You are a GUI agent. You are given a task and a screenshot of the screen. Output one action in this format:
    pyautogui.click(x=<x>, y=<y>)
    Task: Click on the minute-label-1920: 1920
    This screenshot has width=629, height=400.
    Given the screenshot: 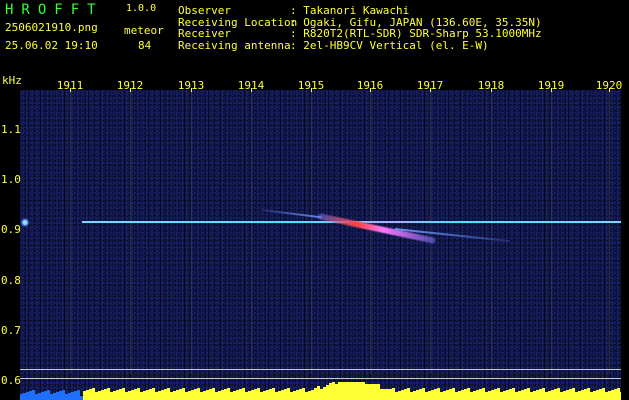 What is the action you would take?
    pyautogui.click(x=609, y=85)
    